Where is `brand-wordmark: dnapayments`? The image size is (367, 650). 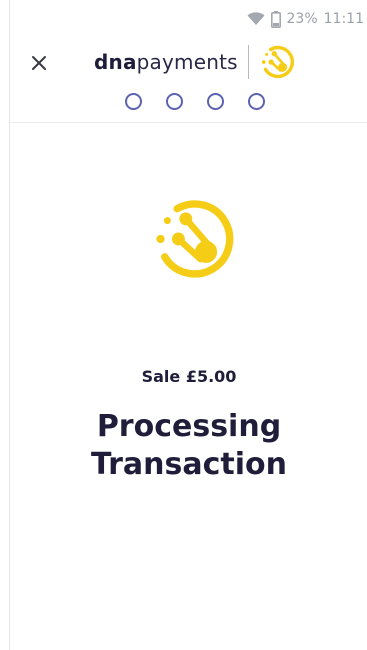 brand-wordmark: dnapayments is located at coordinates (166, 62).